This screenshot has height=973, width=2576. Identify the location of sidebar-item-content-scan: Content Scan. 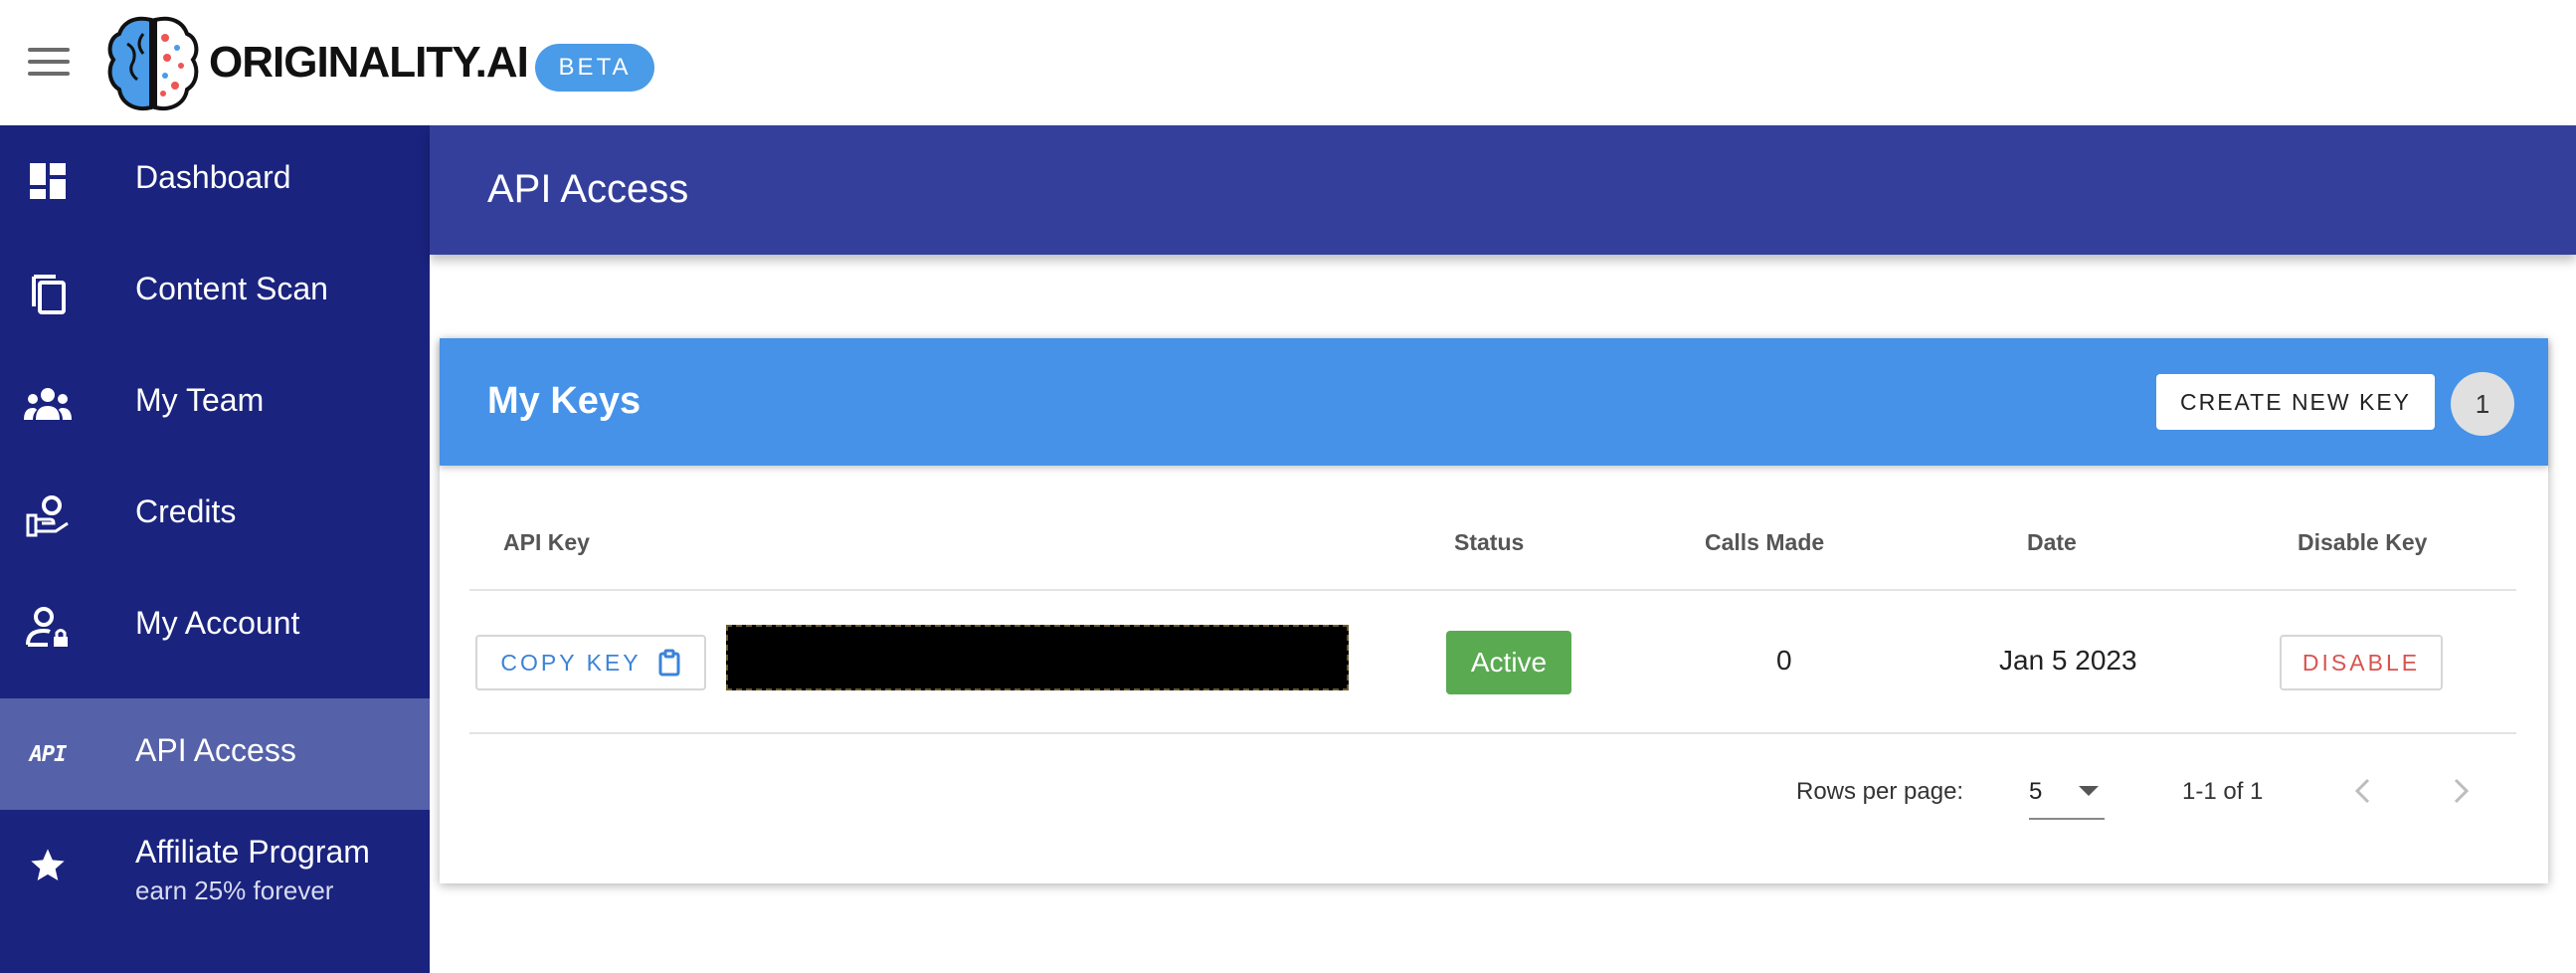
(215, 292).